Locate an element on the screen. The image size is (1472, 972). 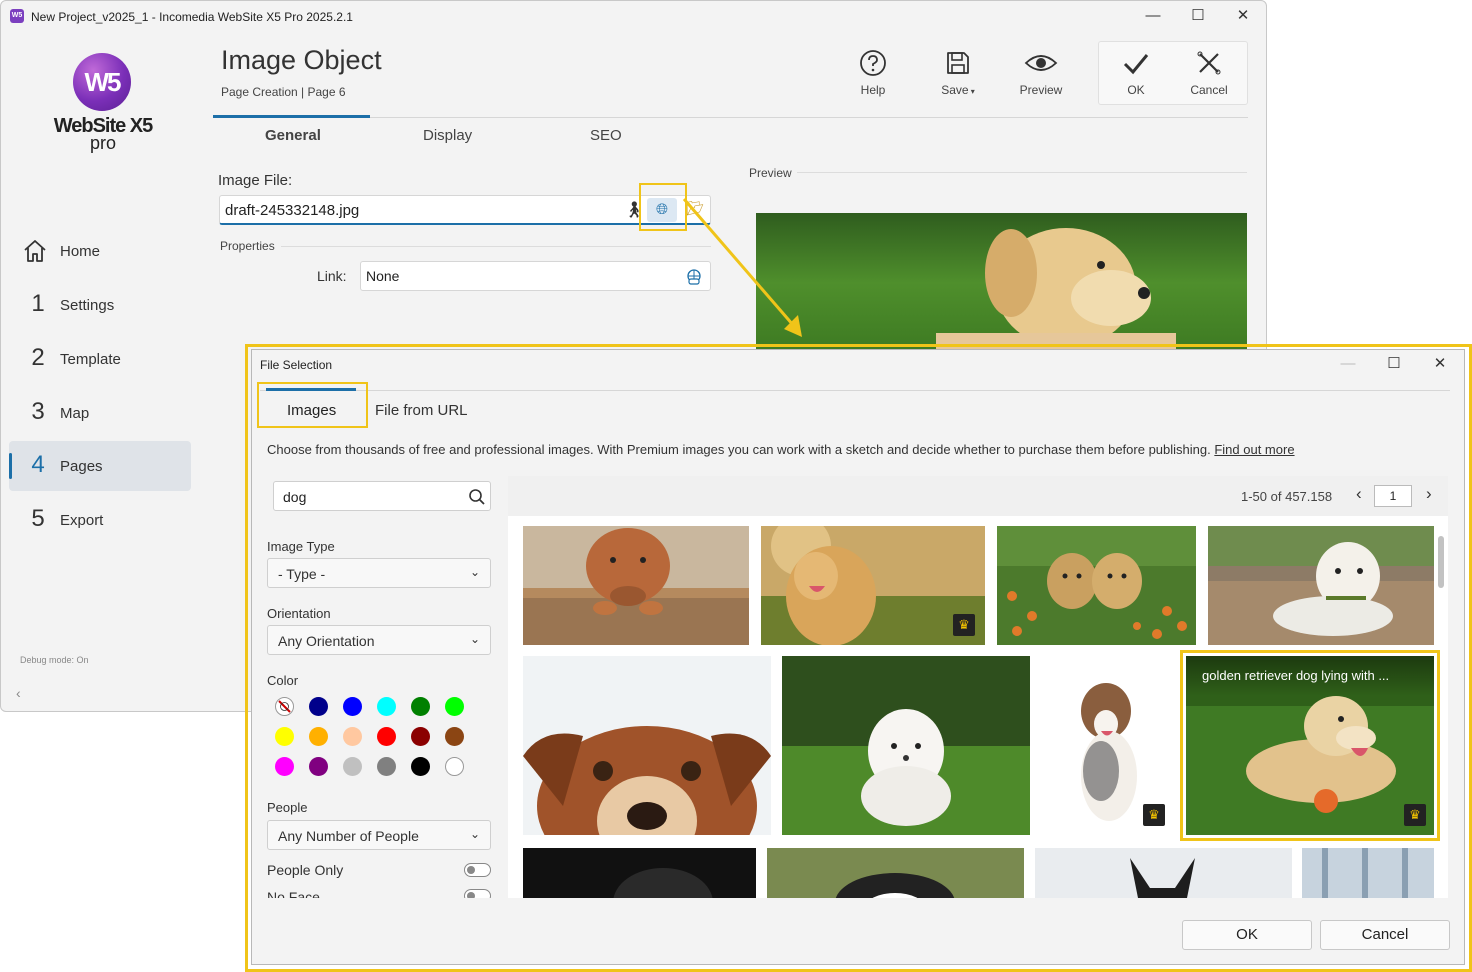
image-file-input: draft-245332148.jpg 🚶︎ 🌐︎ 📂︎ is located at coordinates (465, 210).